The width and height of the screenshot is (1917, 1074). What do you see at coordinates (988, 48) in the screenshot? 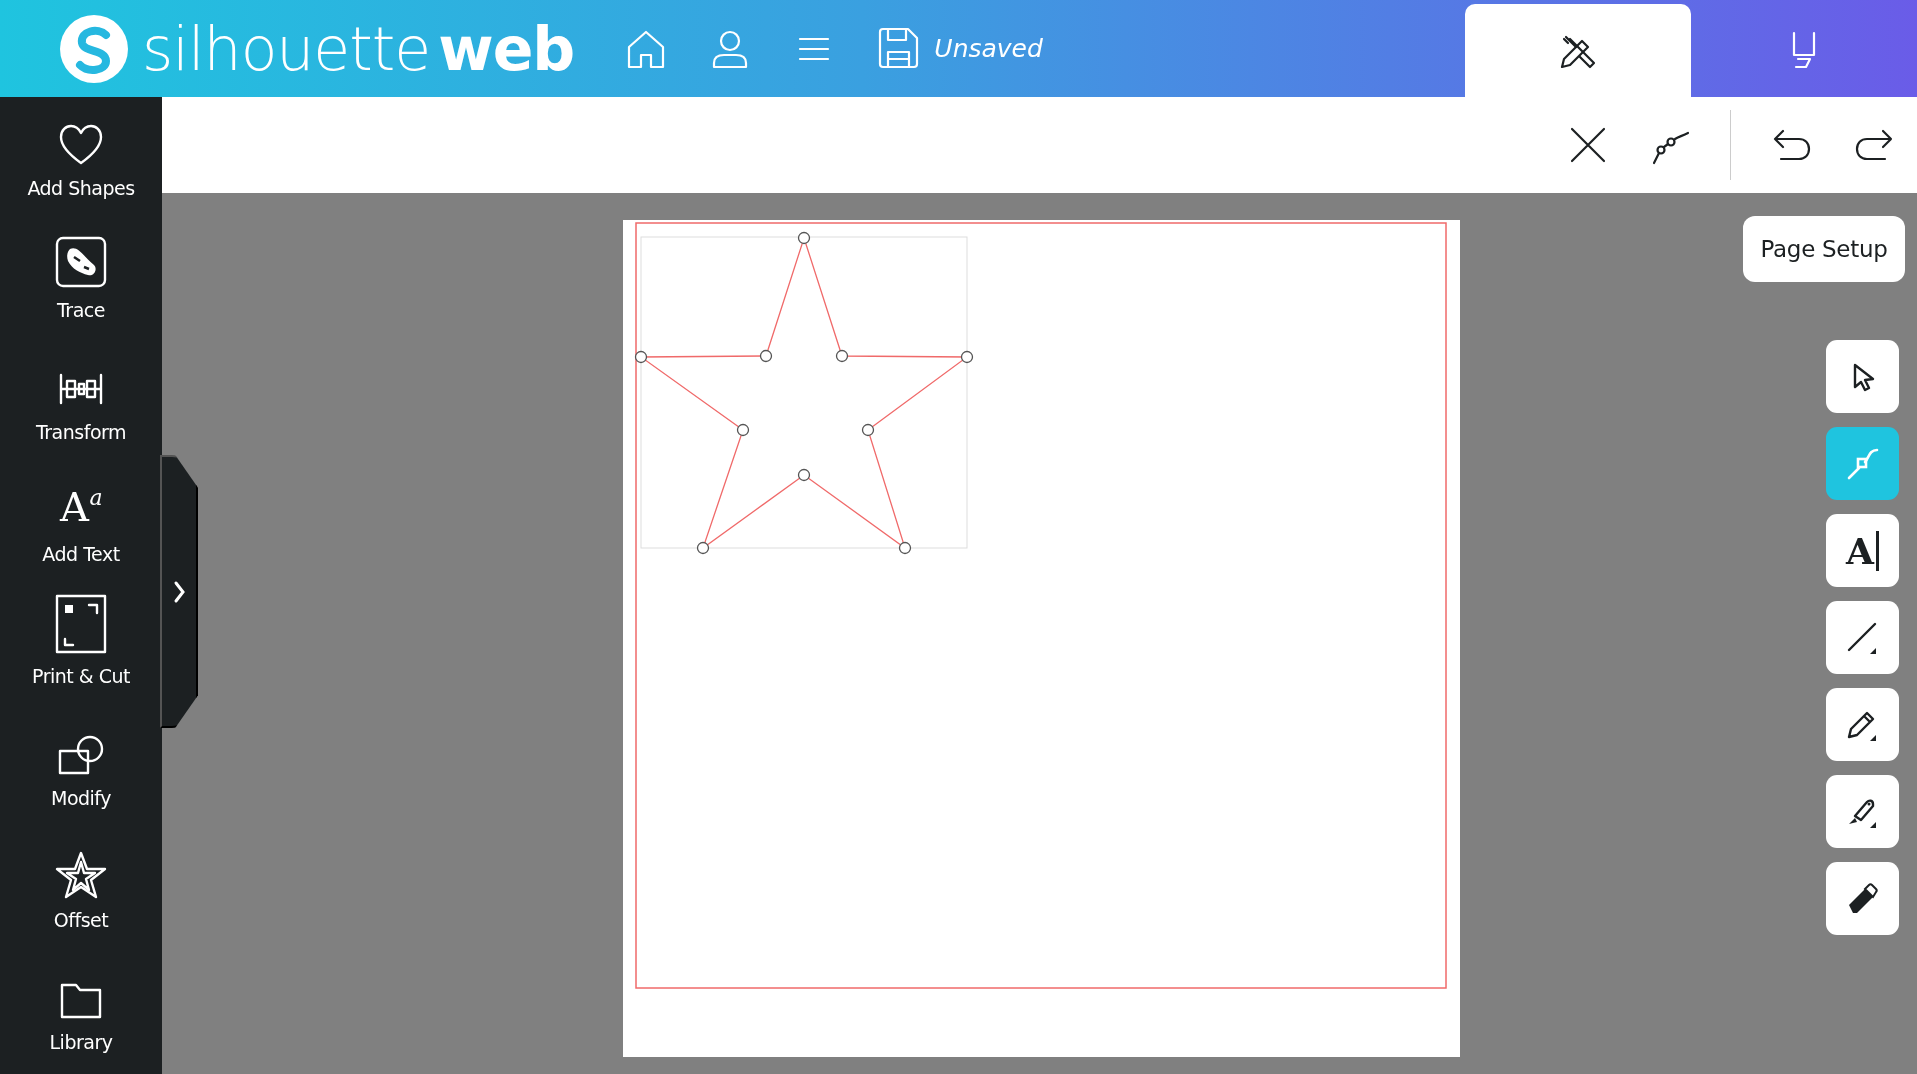
I see `document-status: Unsaved` at bounding box center [988, 48].